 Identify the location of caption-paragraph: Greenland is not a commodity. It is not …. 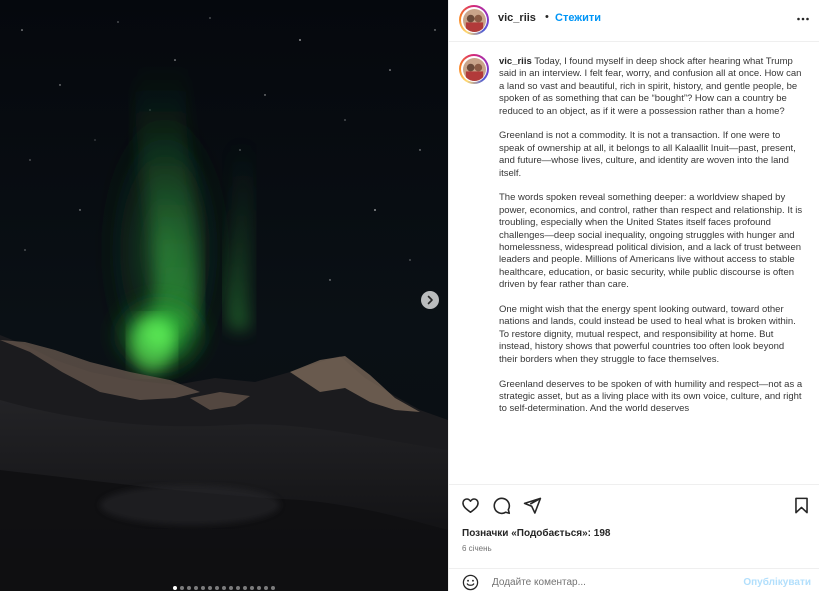
(647, 154).